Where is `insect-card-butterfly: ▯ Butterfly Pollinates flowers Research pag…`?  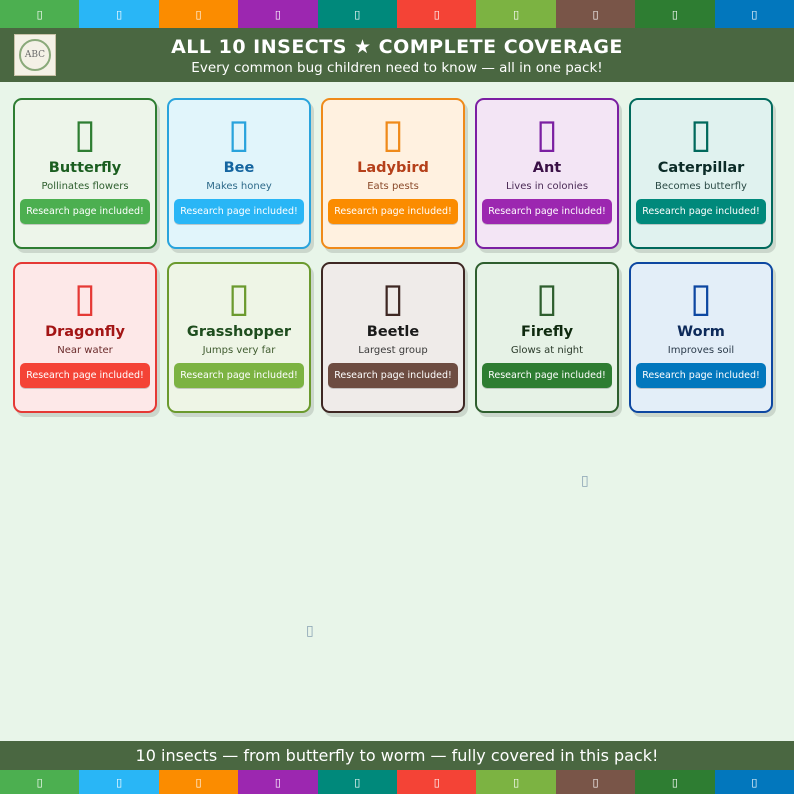
insect-card-butterfly: ▯ Butterfly Pollinates flowers Research pag… is located at coordinates (85, 173).